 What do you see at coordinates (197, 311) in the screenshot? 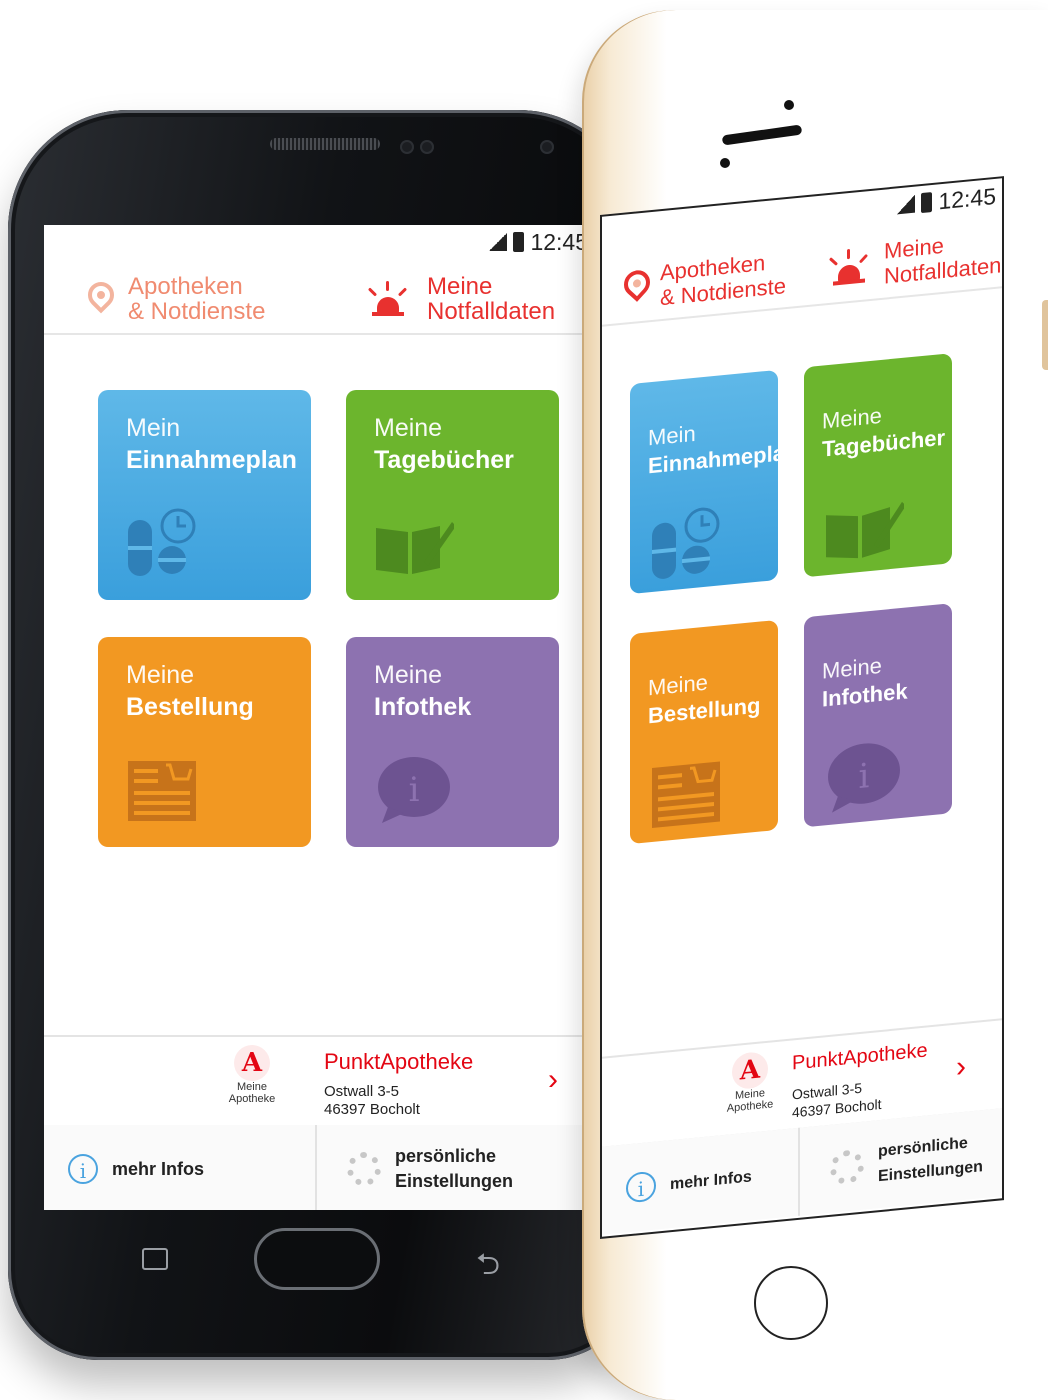
I see `nav-pharmacies-sublabel: & Notdienste` at bounding box center [197, 311].